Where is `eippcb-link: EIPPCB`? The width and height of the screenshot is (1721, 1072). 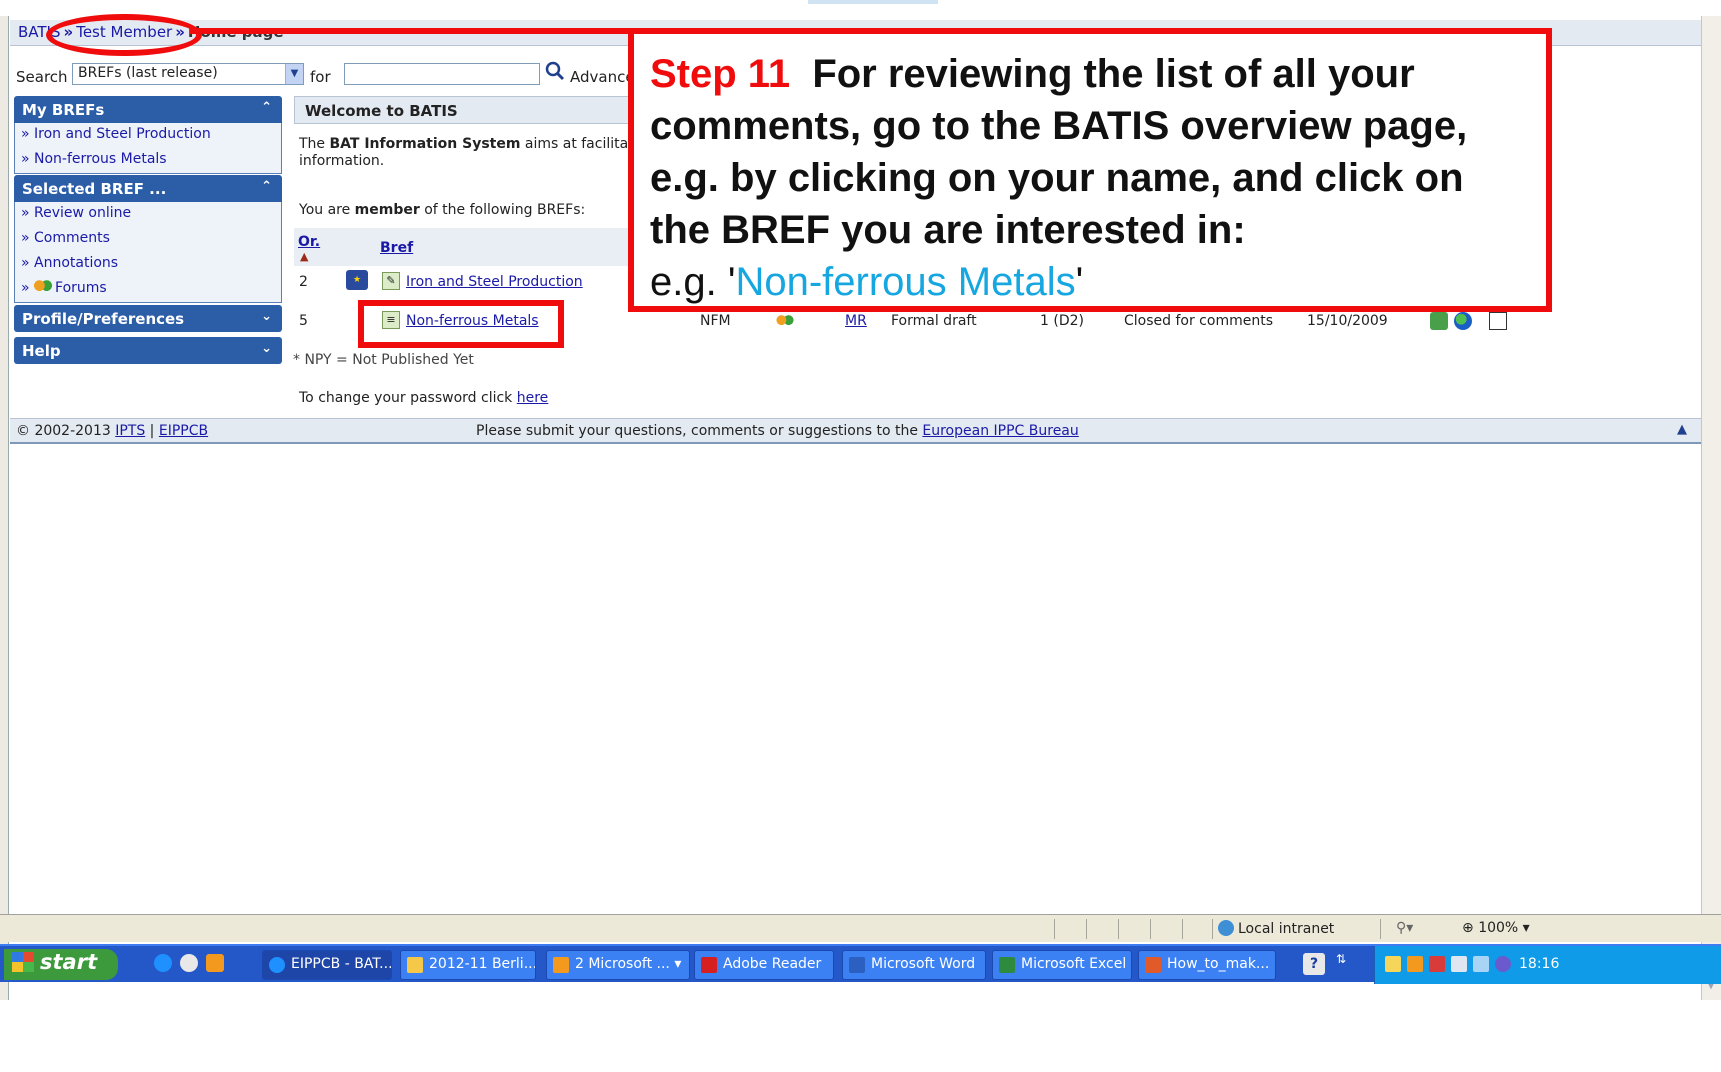
eippcb-link: EIPPCB is located at coordinates (183, 431).